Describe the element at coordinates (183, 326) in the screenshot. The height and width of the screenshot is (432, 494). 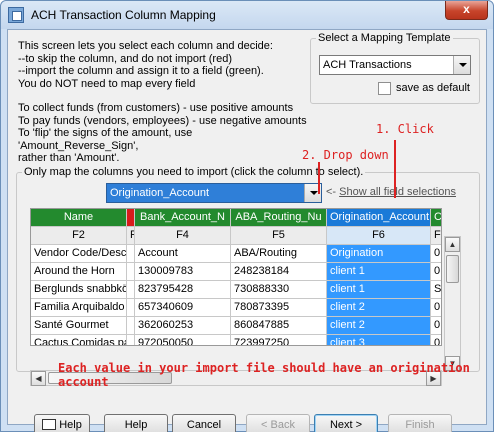
I see `table-cell: 362060253` at that location.